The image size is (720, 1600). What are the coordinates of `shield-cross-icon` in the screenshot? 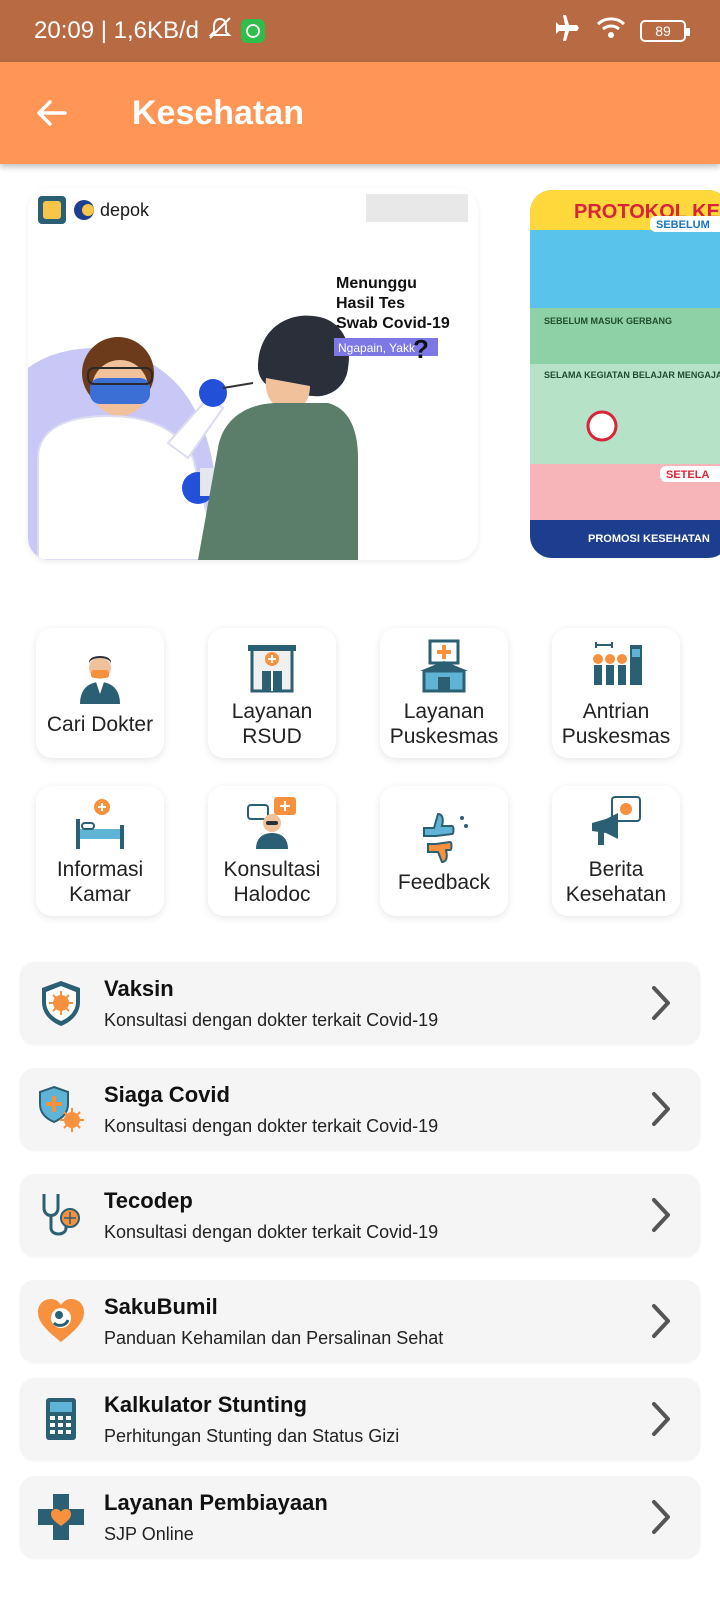 It's located at (61, 1108).